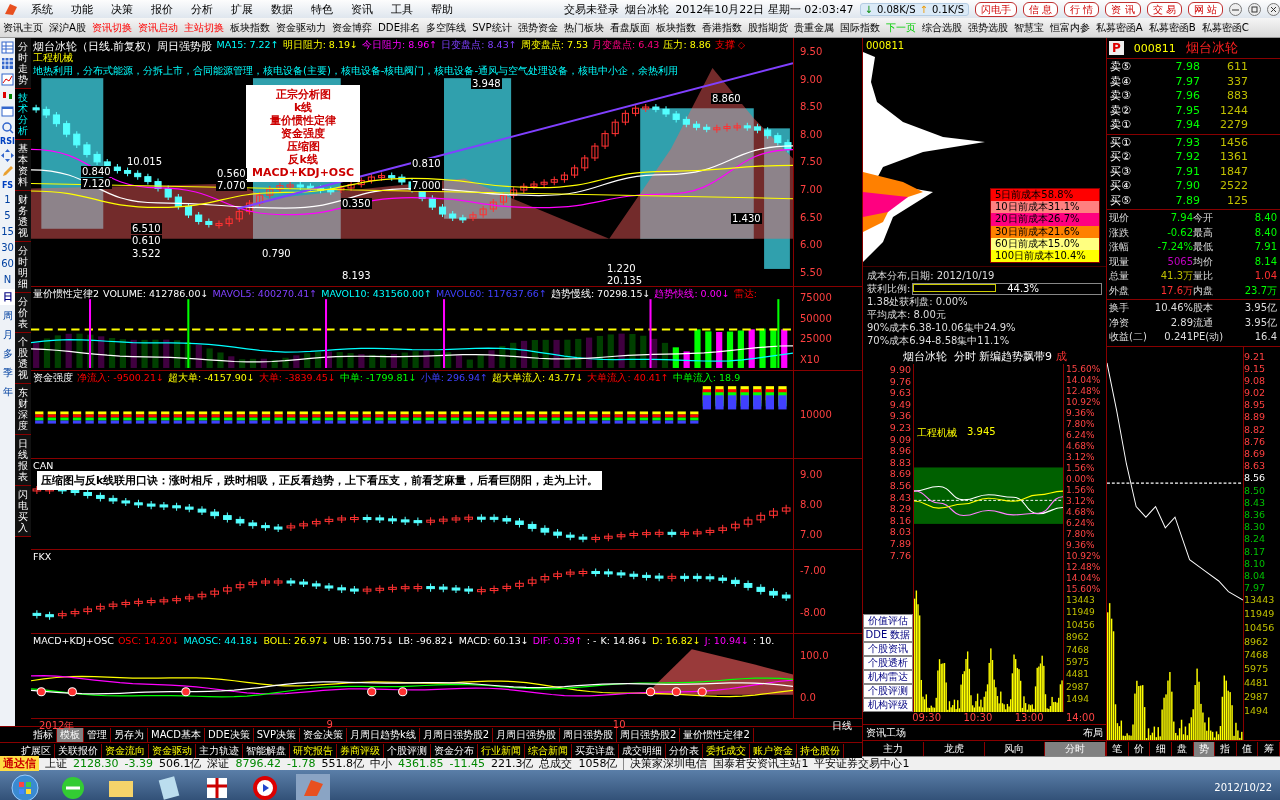 Image resolution: width=1280 pixels, height=800 pixels. I want to click on toolbar-button: 贵重金属, so click(813, 27).